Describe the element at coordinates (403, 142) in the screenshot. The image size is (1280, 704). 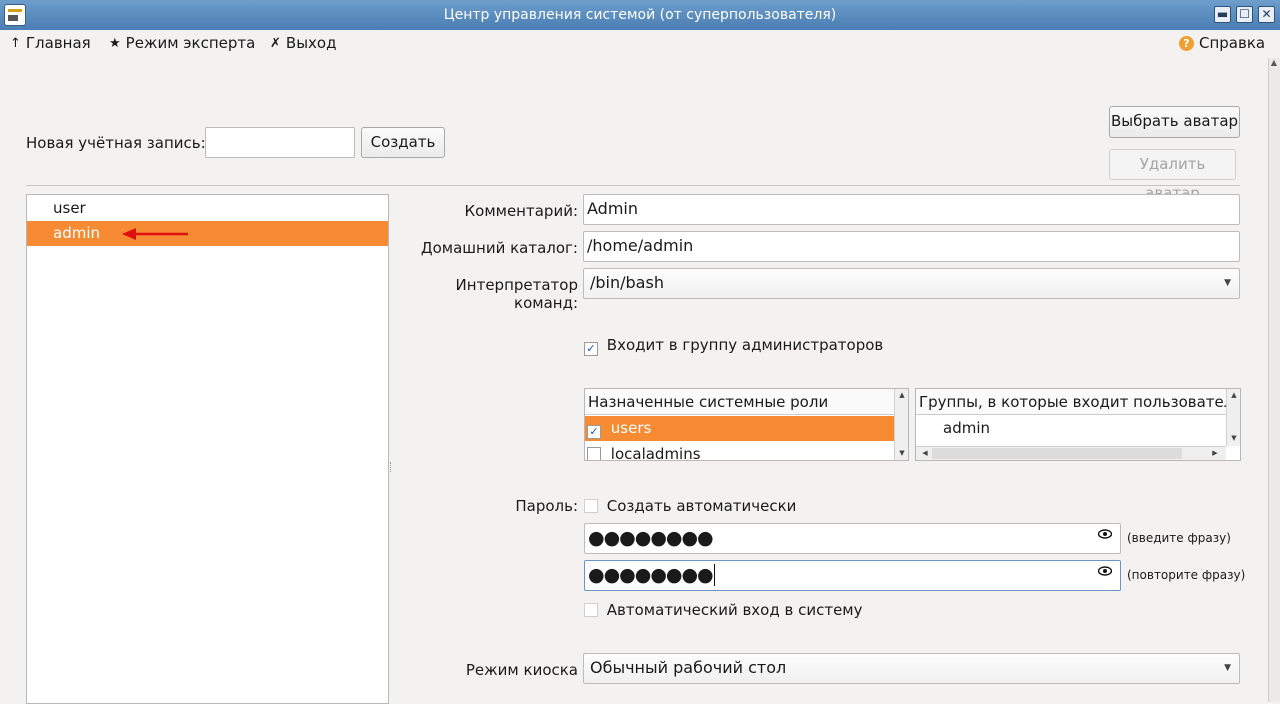
I see `create-button: Создать` at that location.